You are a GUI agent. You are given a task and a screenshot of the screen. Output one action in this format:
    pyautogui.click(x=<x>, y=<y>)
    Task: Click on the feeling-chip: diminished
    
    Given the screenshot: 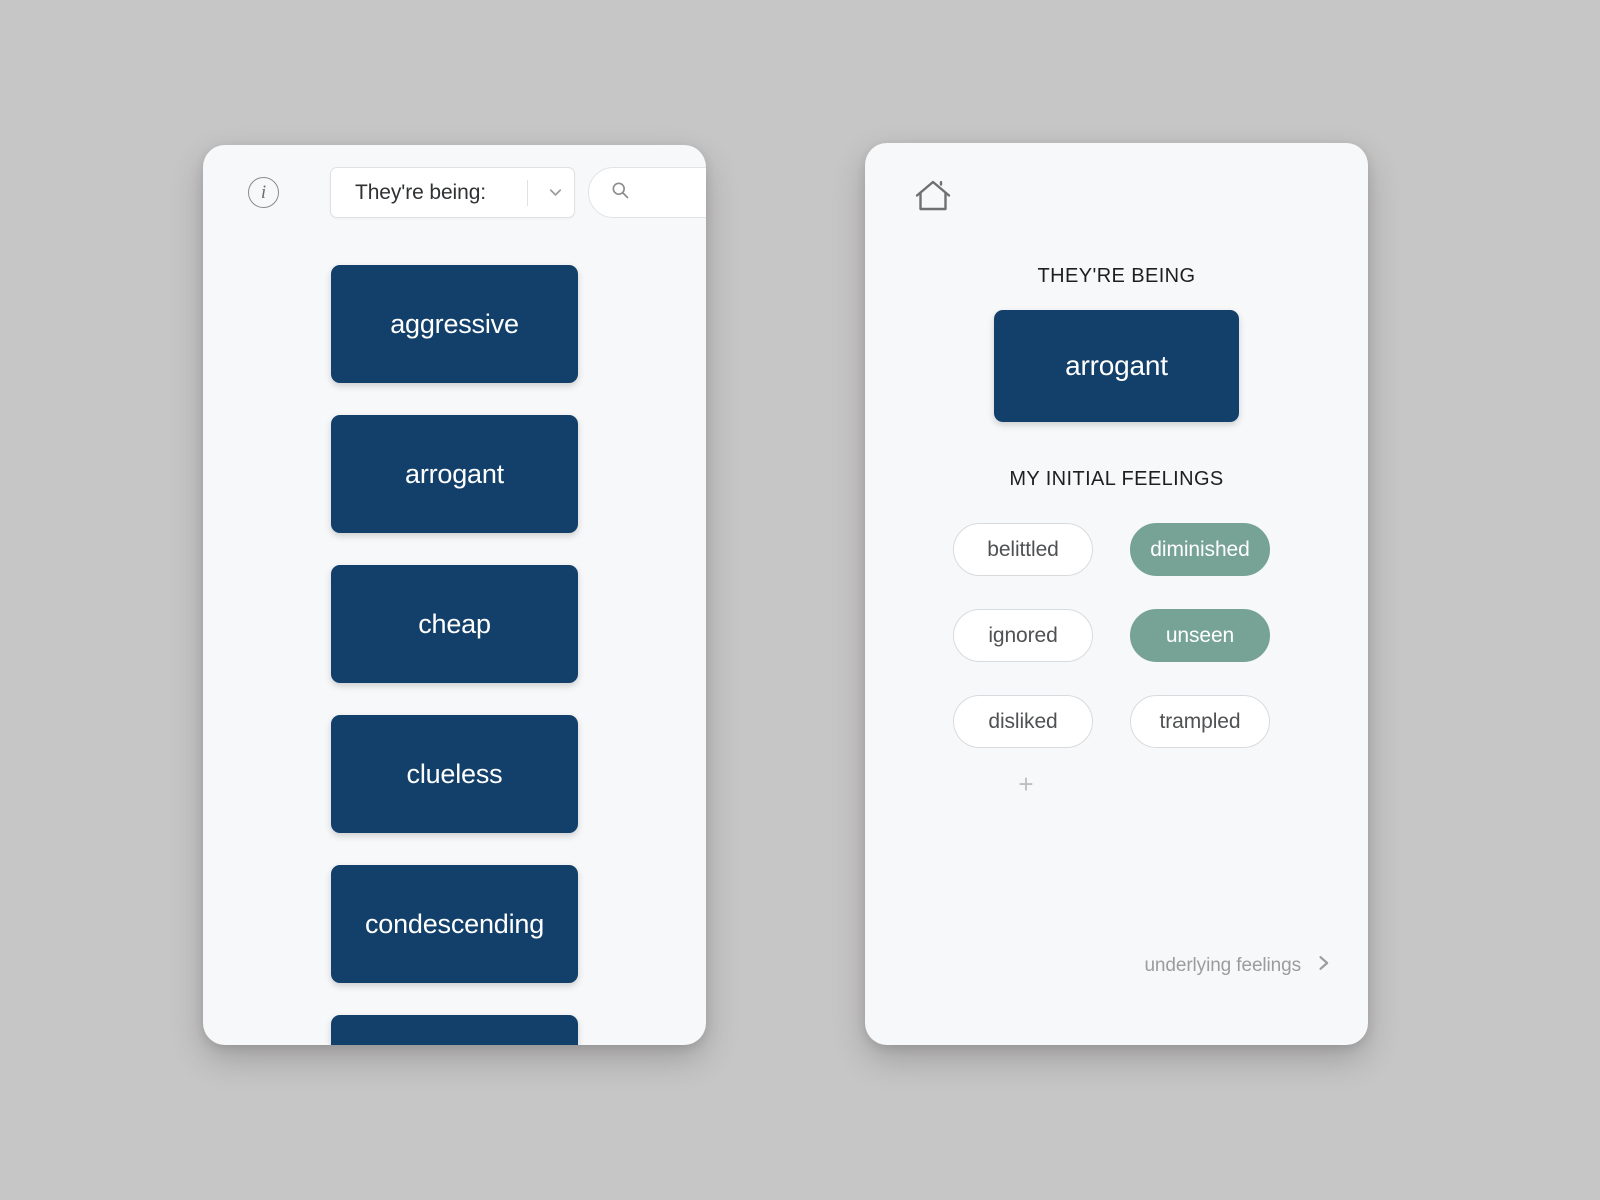 What is the action you would take?
    pyautogui.click(x=1200, y=549)
    